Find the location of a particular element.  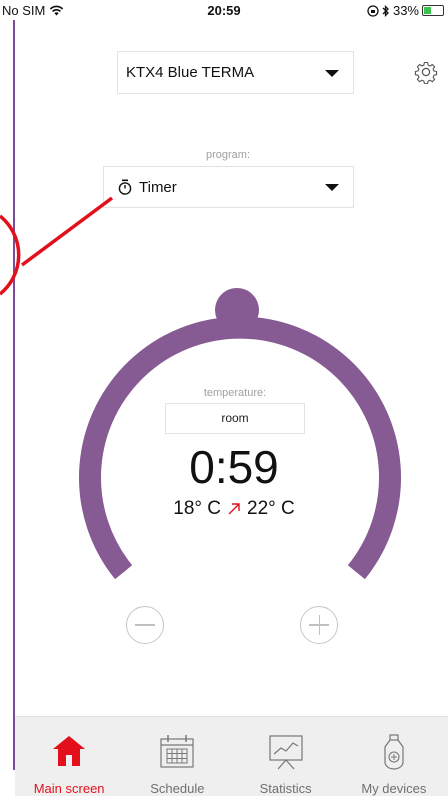

status-right-group: 33% is located at coordinates (405, 10).